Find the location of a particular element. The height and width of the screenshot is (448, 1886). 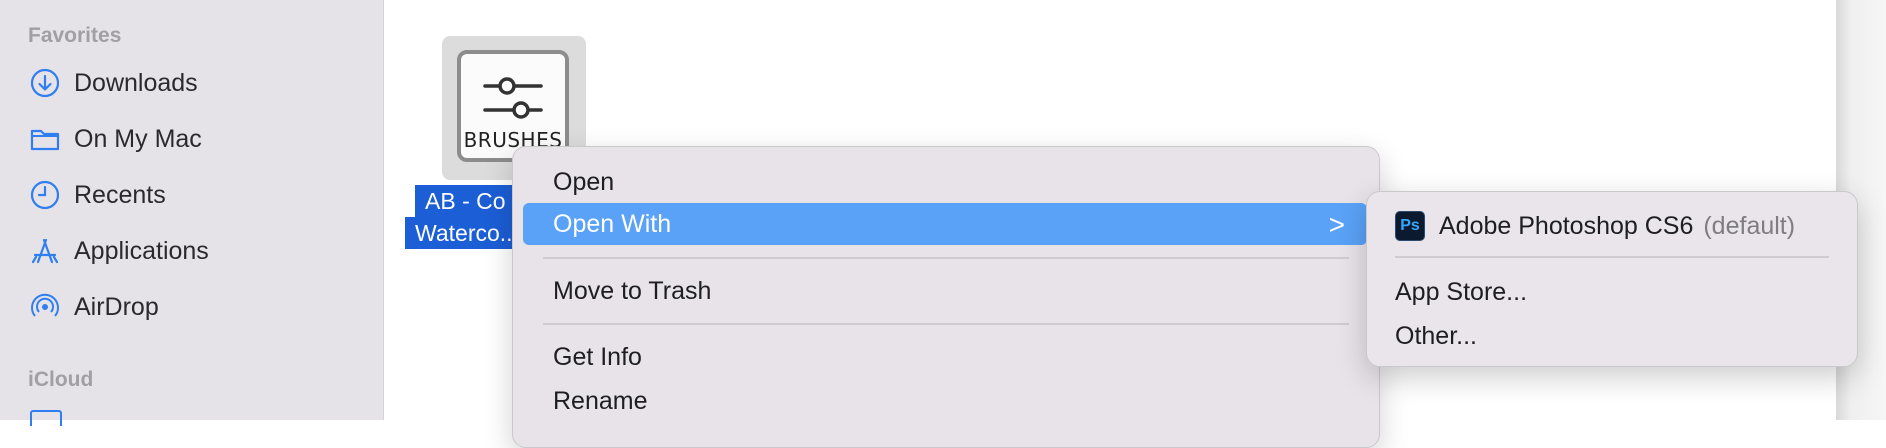

menu-item-label: Get Info is located at coordinates (597, 356).